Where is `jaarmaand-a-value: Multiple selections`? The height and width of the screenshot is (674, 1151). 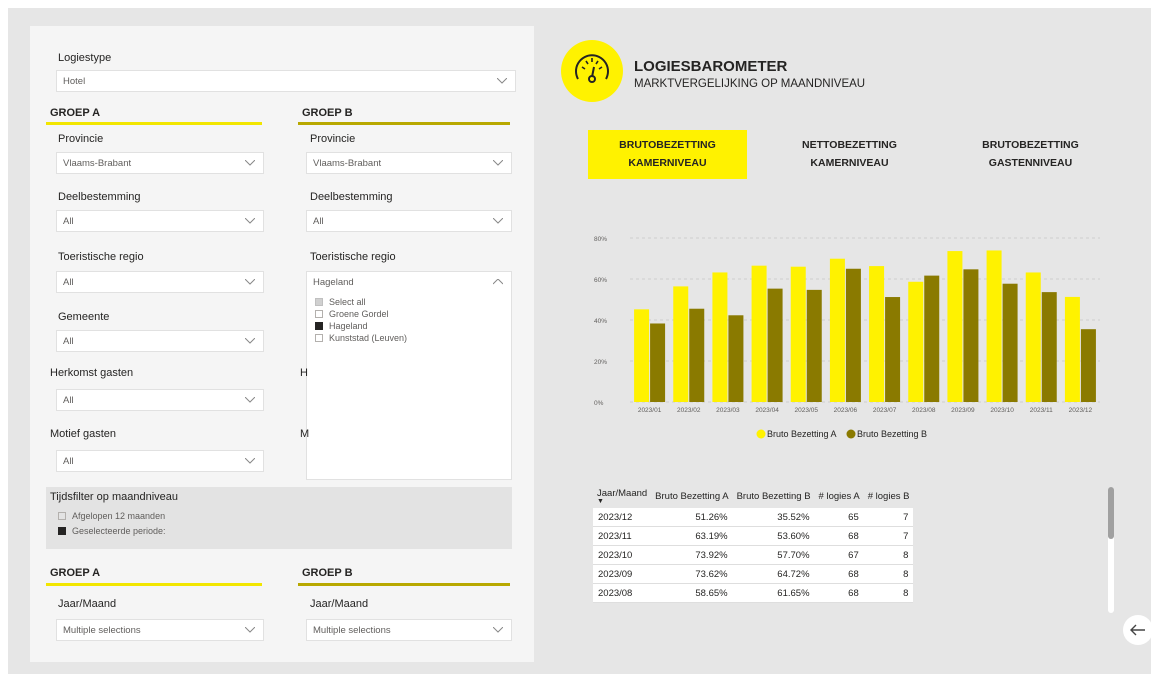 jaarmaand-a-value: Multiple selections is located at coordinates (102, 630).